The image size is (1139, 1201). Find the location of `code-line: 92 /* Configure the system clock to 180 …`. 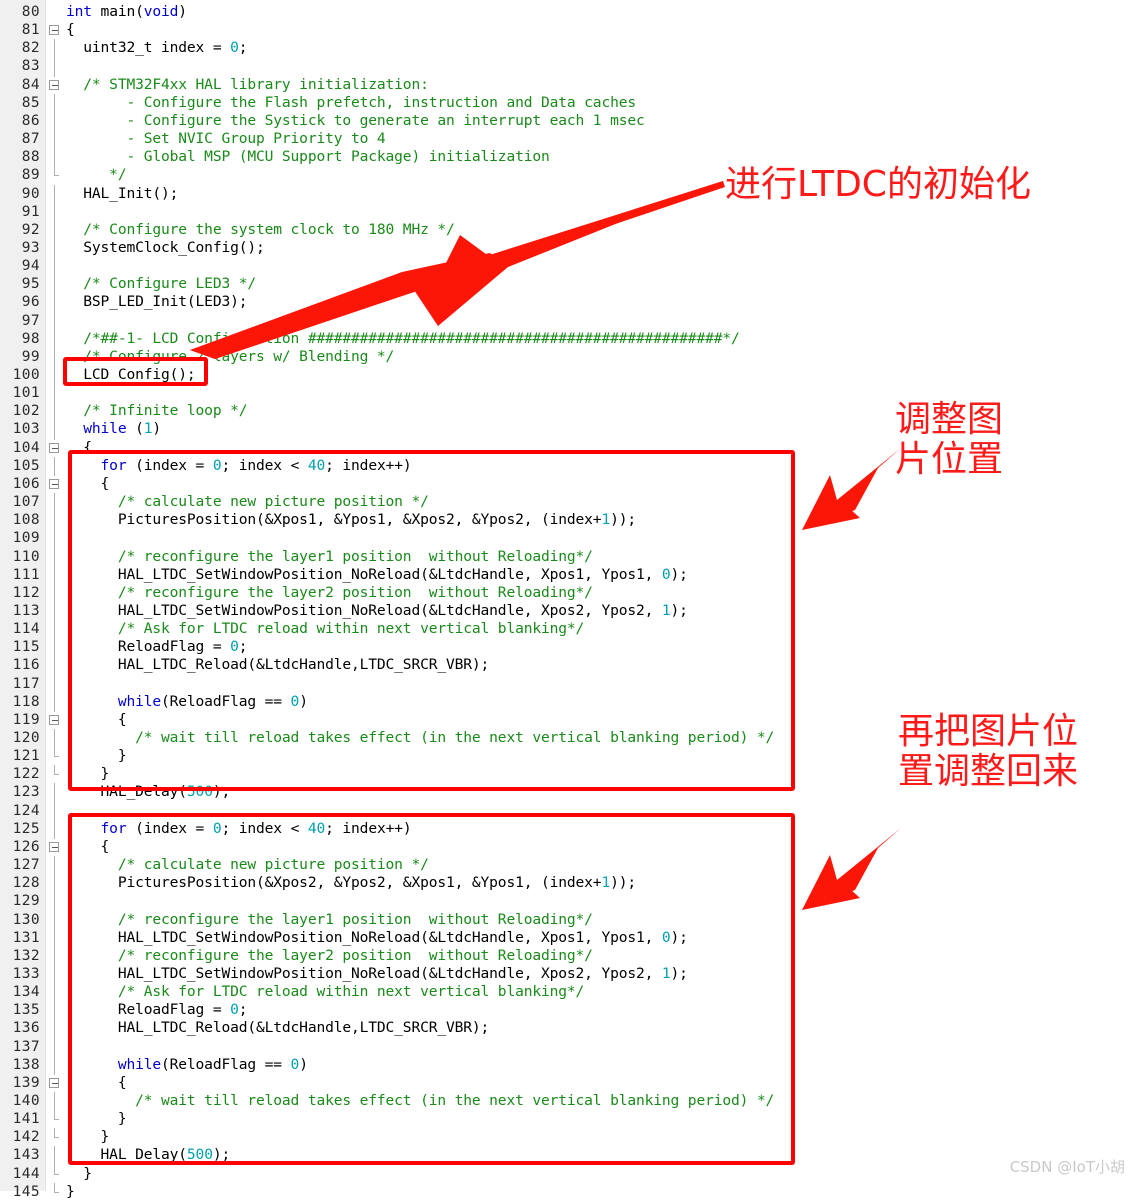

code-line: 92 /* Configure the system clock to 180 … is located at coordinates (569, 230).